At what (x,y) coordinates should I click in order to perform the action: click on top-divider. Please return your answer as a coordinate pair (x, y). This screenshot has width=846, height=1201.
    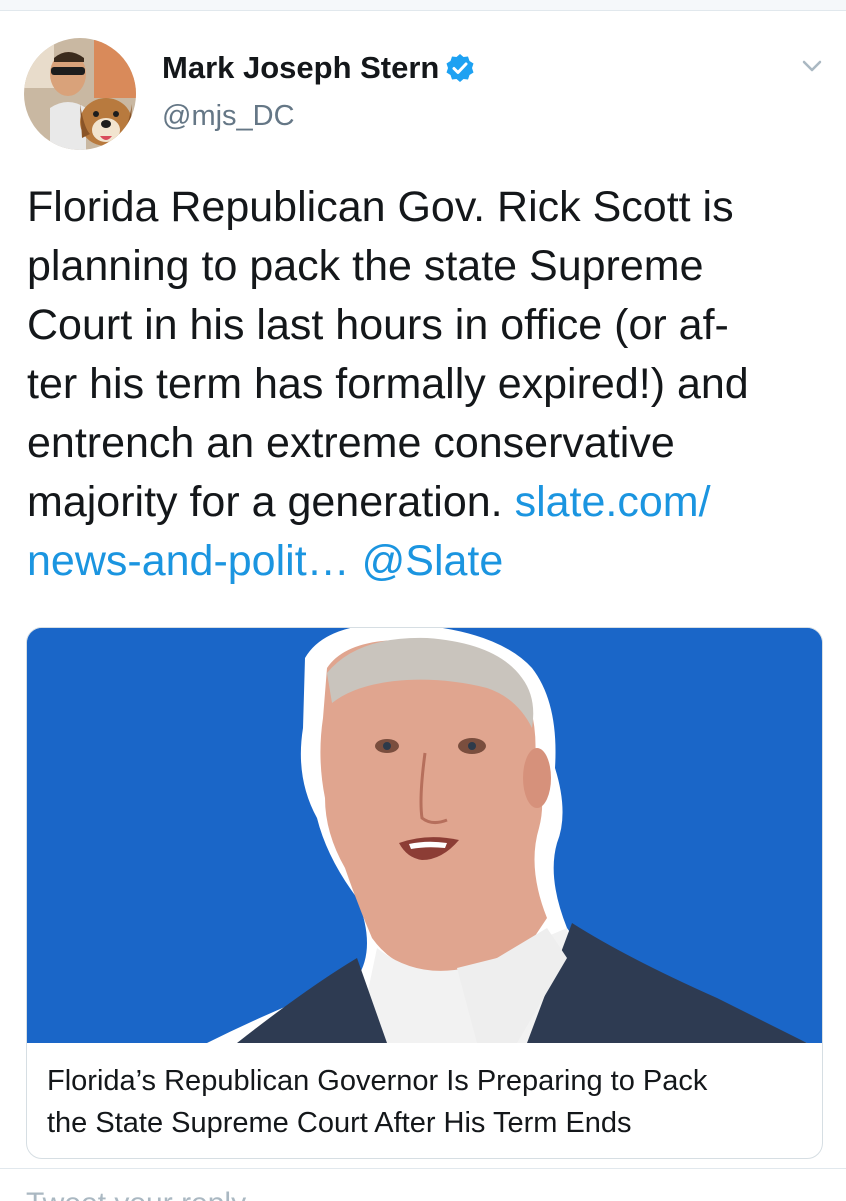
    Looking at the image, I should click on (423, 5).